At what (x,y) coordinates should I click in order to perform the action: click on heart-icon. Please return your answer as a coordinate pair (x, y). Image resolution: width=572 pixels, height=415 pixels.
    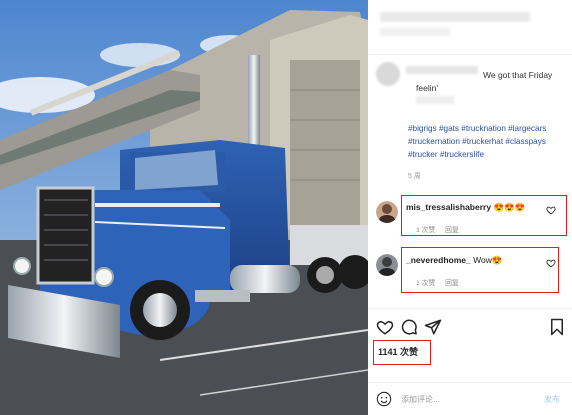
    Looking at the image, I should click on (385, 327).